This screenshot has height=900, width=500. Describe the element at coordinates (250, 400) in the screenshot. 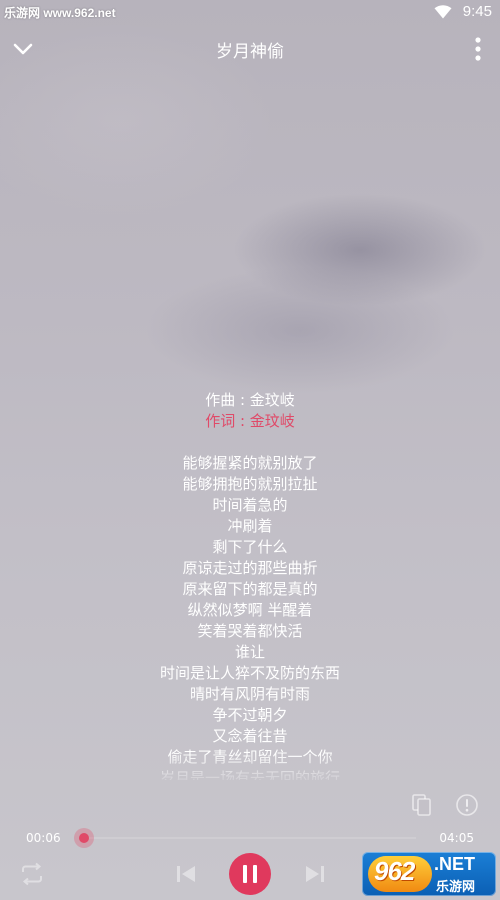

I see `lyric-line: 作曲 : 金玟岐` at that location.